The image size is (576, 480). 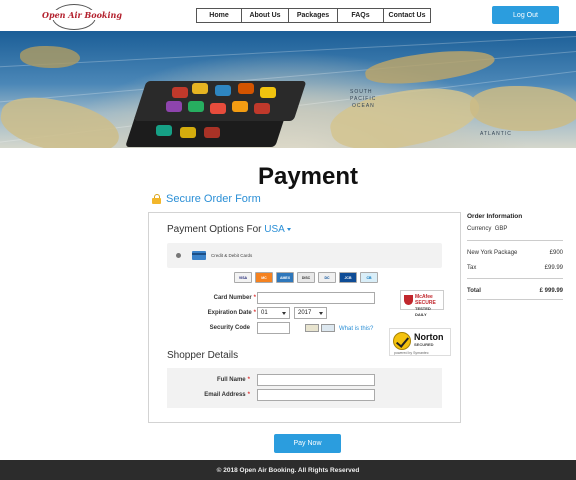 I want to click on card-logos: VISA MC AMEX DISC DC JCB CB, so click(x=307, y=277).